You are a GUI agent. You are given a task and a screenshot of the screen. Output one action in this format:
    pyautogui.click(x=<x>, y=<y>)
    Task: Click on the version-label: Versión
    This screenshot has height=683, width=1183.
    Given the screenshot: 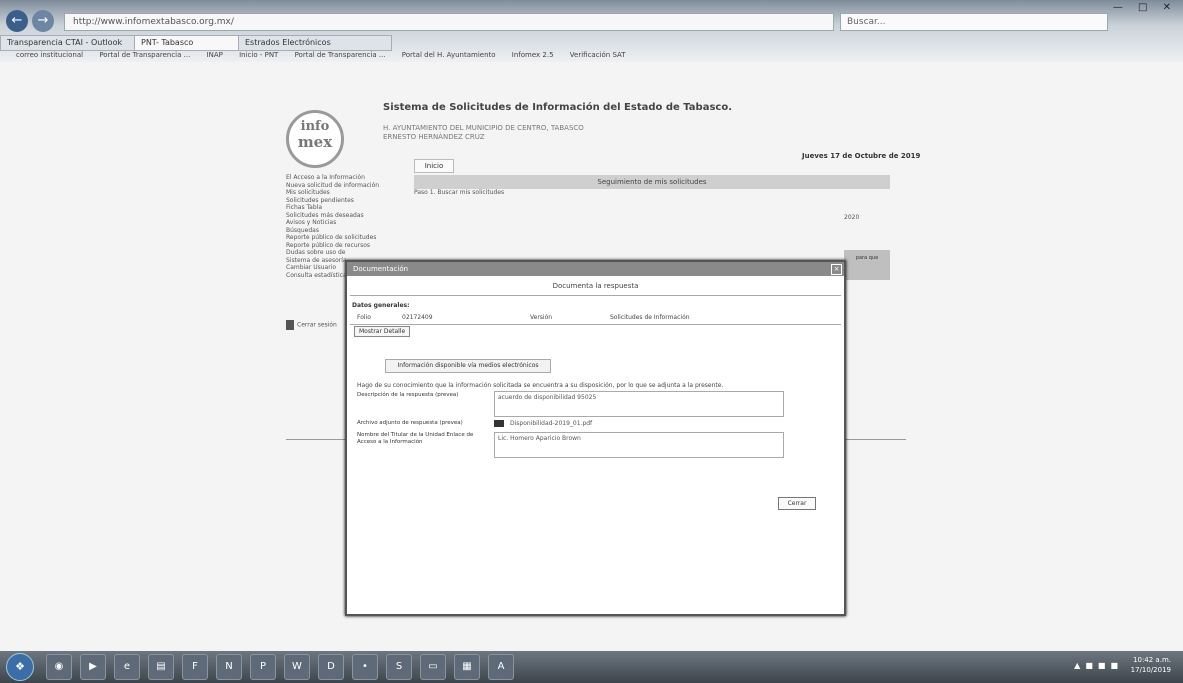 What is the action you would take?
    pyautogui.click(x=541, y=317)
    